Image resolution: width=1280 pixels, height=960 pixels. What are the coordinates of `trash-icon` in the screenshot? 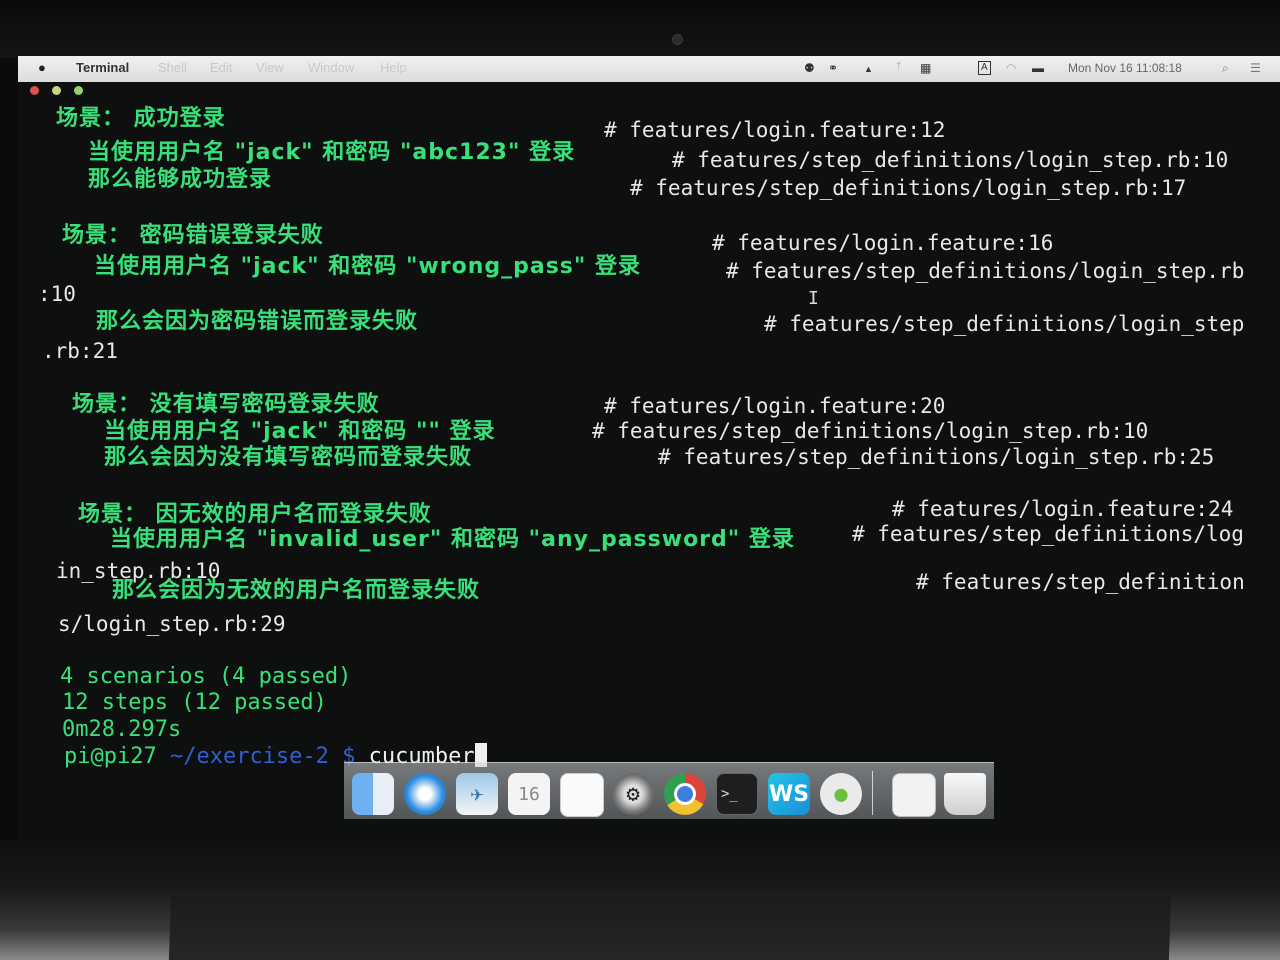 It's located at (965, 794).